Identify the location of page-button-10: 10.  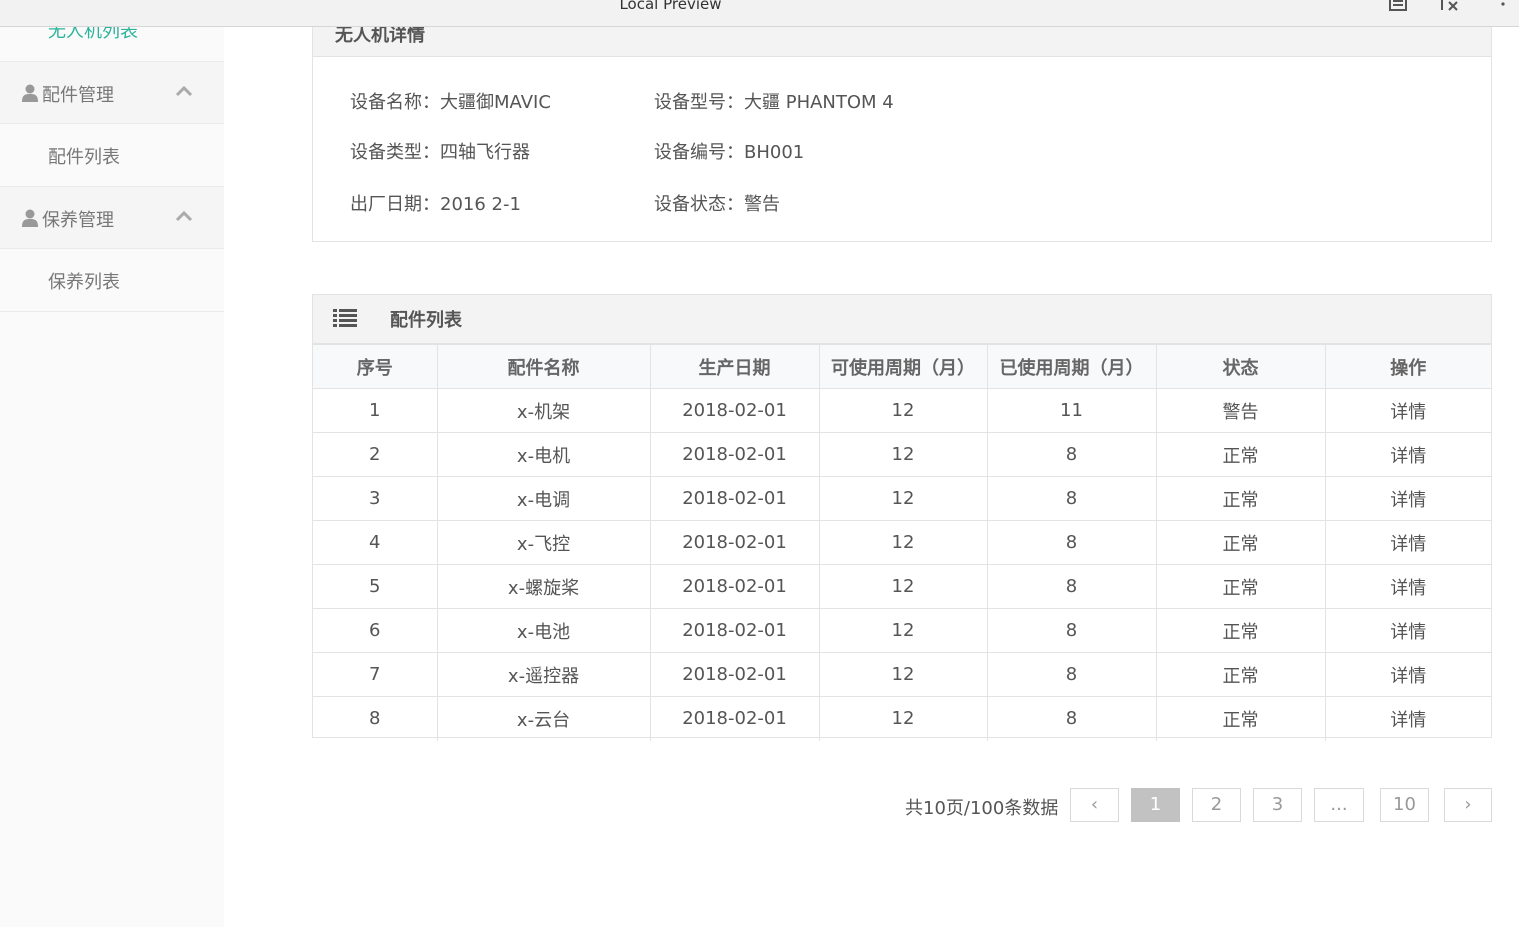
(1404, 805).